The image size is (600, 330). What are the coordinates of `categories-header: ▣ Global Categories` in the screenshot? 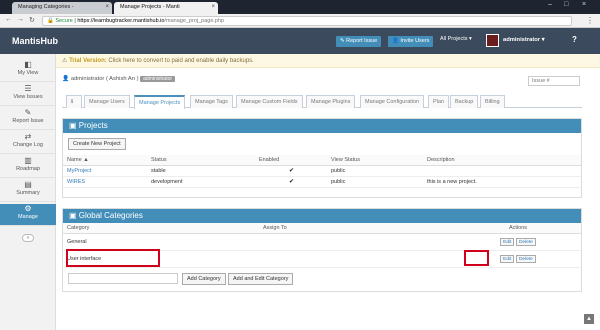 It's located at (322, 216).